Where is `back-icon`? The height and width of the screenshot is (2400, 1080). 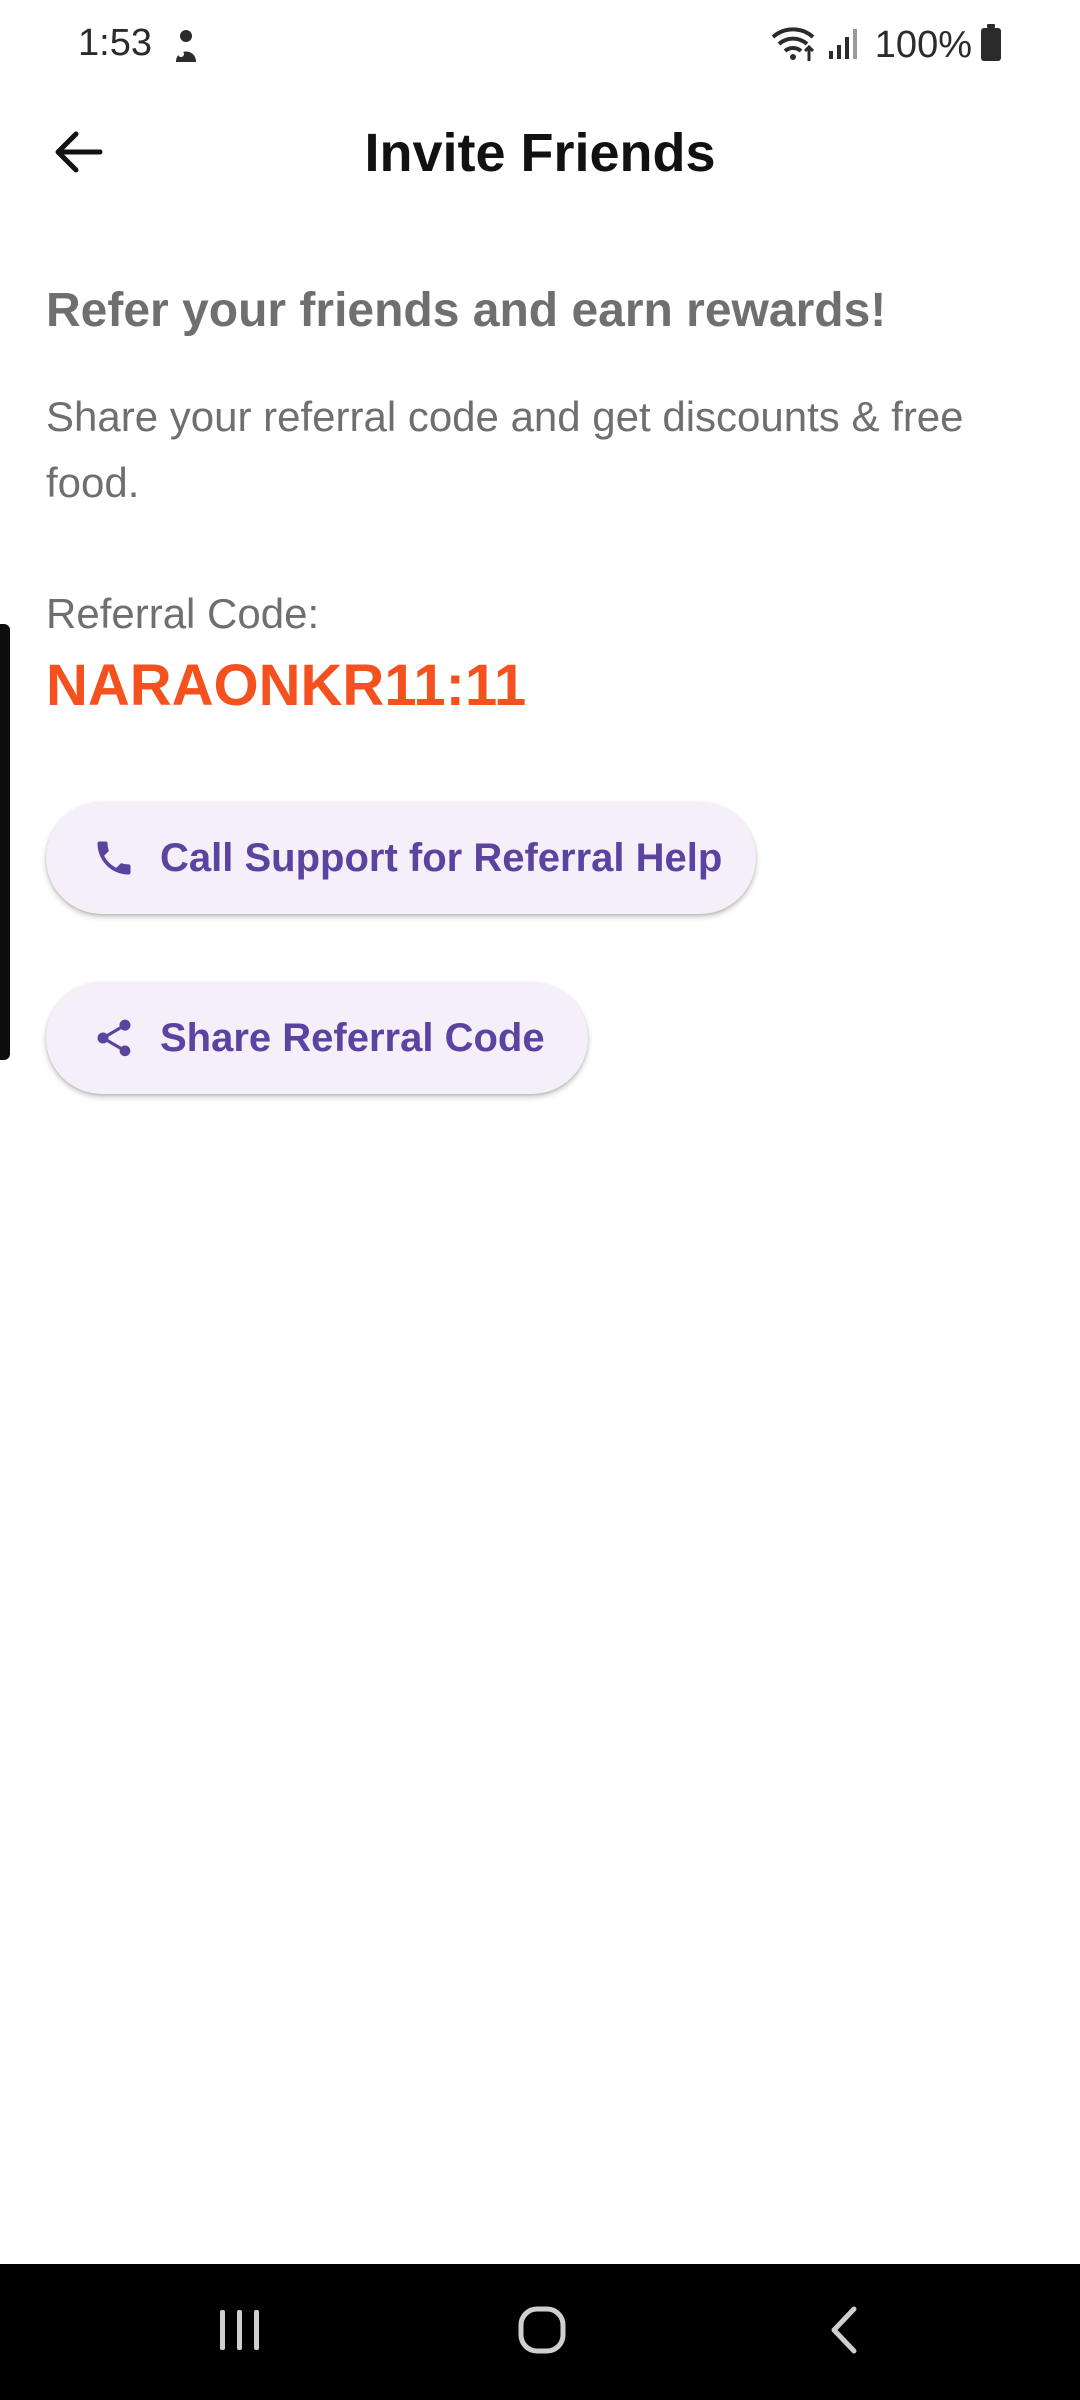
back-icon is located at coordinates (844, 2332).